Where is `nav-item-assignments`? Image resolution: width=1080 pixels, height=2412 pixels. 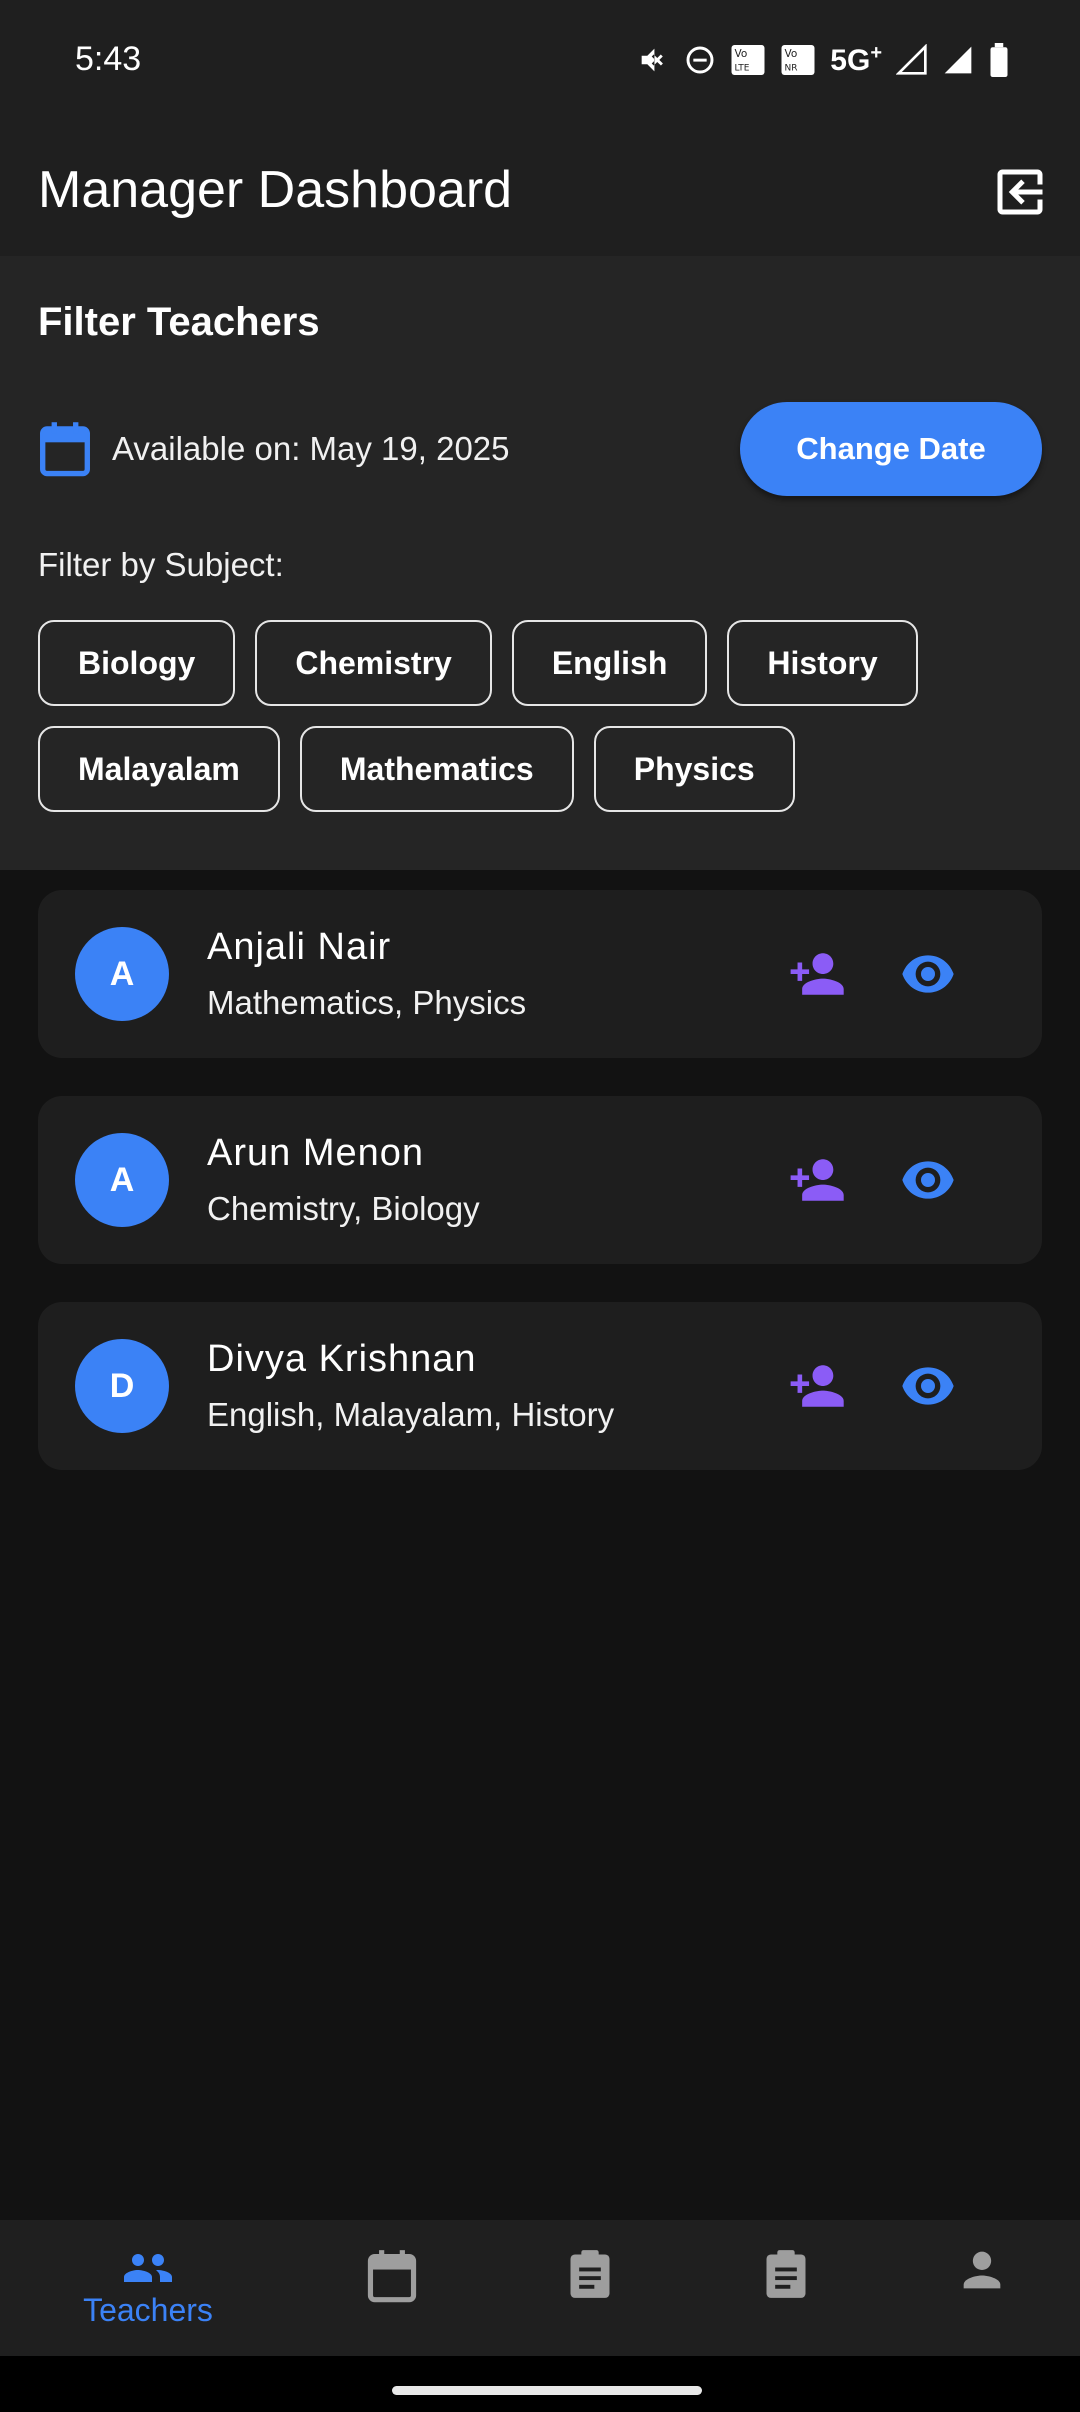 nav-item-assignments is located at coordinates (786, 2288).